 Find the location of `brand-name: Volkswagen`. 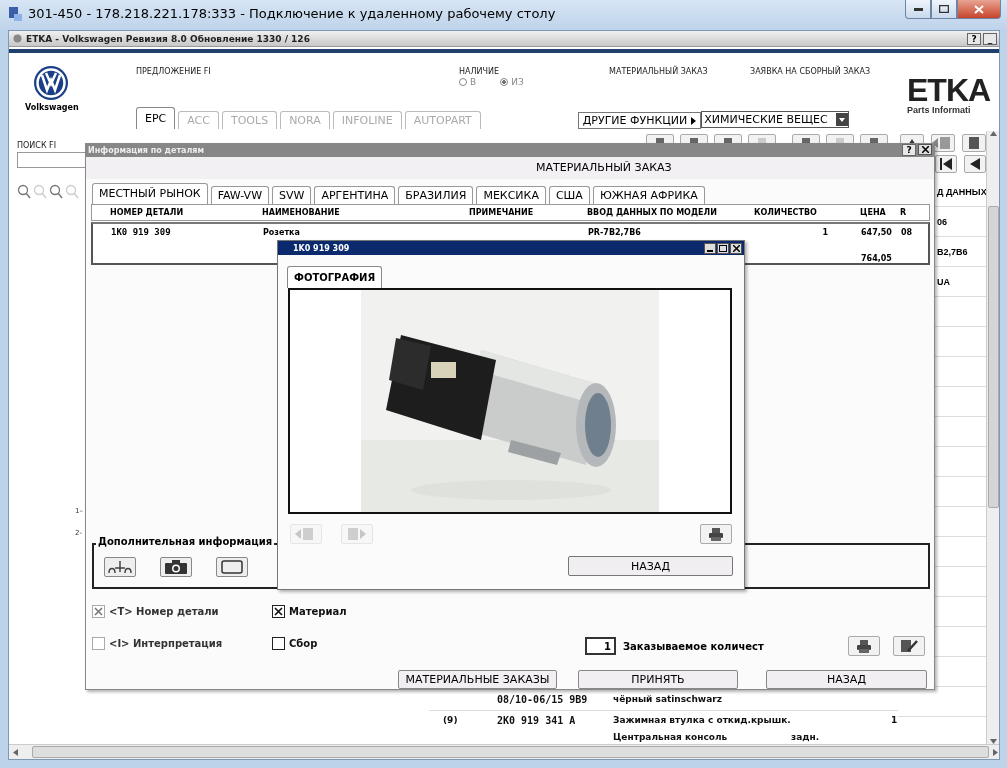

brand-name: Volkswagen is located at coordinates (52, 107).